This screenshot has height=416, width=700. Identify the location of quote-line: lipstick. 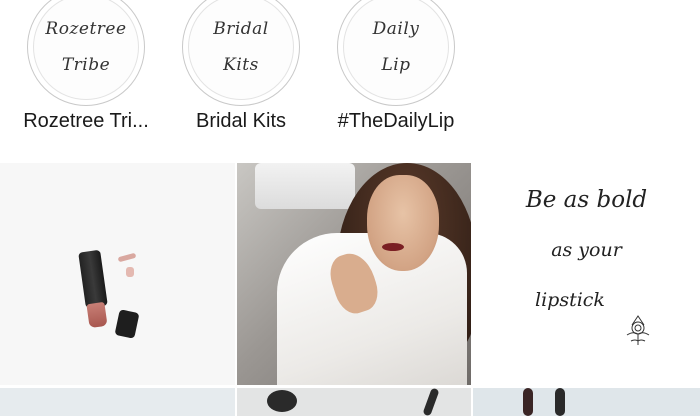
(570, 300).